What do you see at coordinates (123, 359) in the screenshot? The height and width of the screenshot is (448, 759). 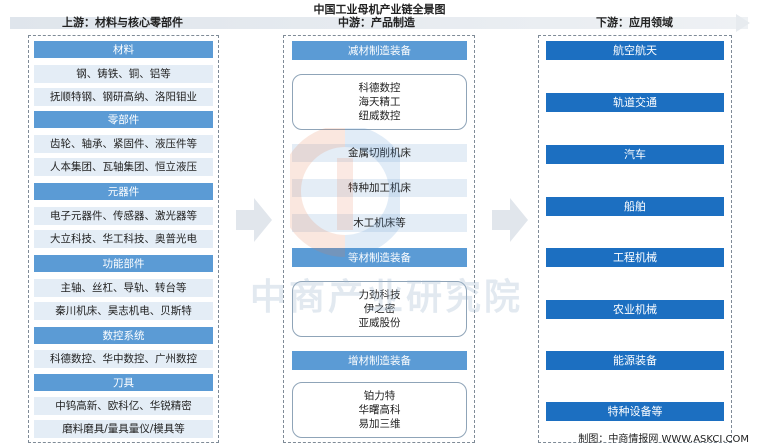 I see `list-item: 科德数控、华中数控、广州数控` at bounding box center [123, 359].